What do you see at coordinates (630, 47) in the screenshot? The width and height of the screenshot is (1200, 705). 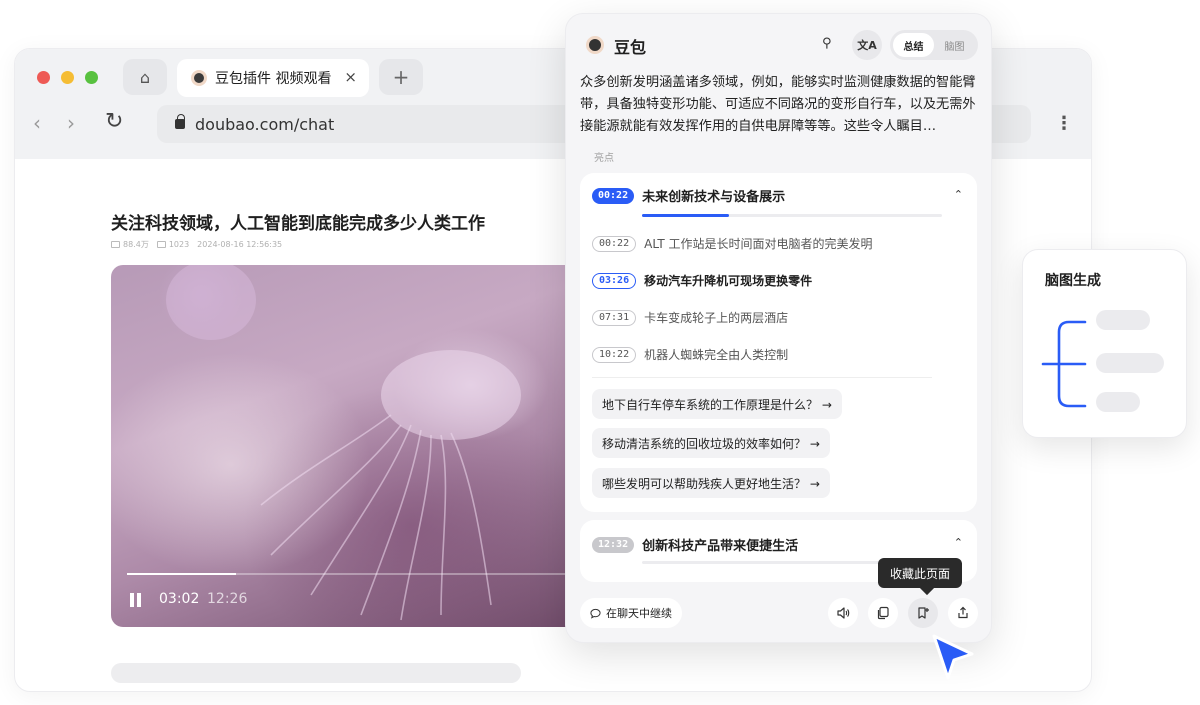 I see `panel-title: 豆包` at bounding box center [630, 47].